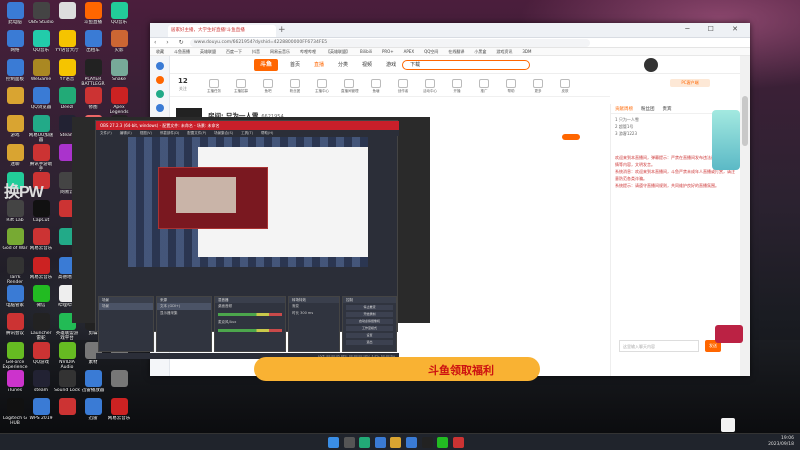  What do you see at coordinates (484, 87) in the screenshot?
I see `feature-item: 推广` at bounding box center [484, 87].